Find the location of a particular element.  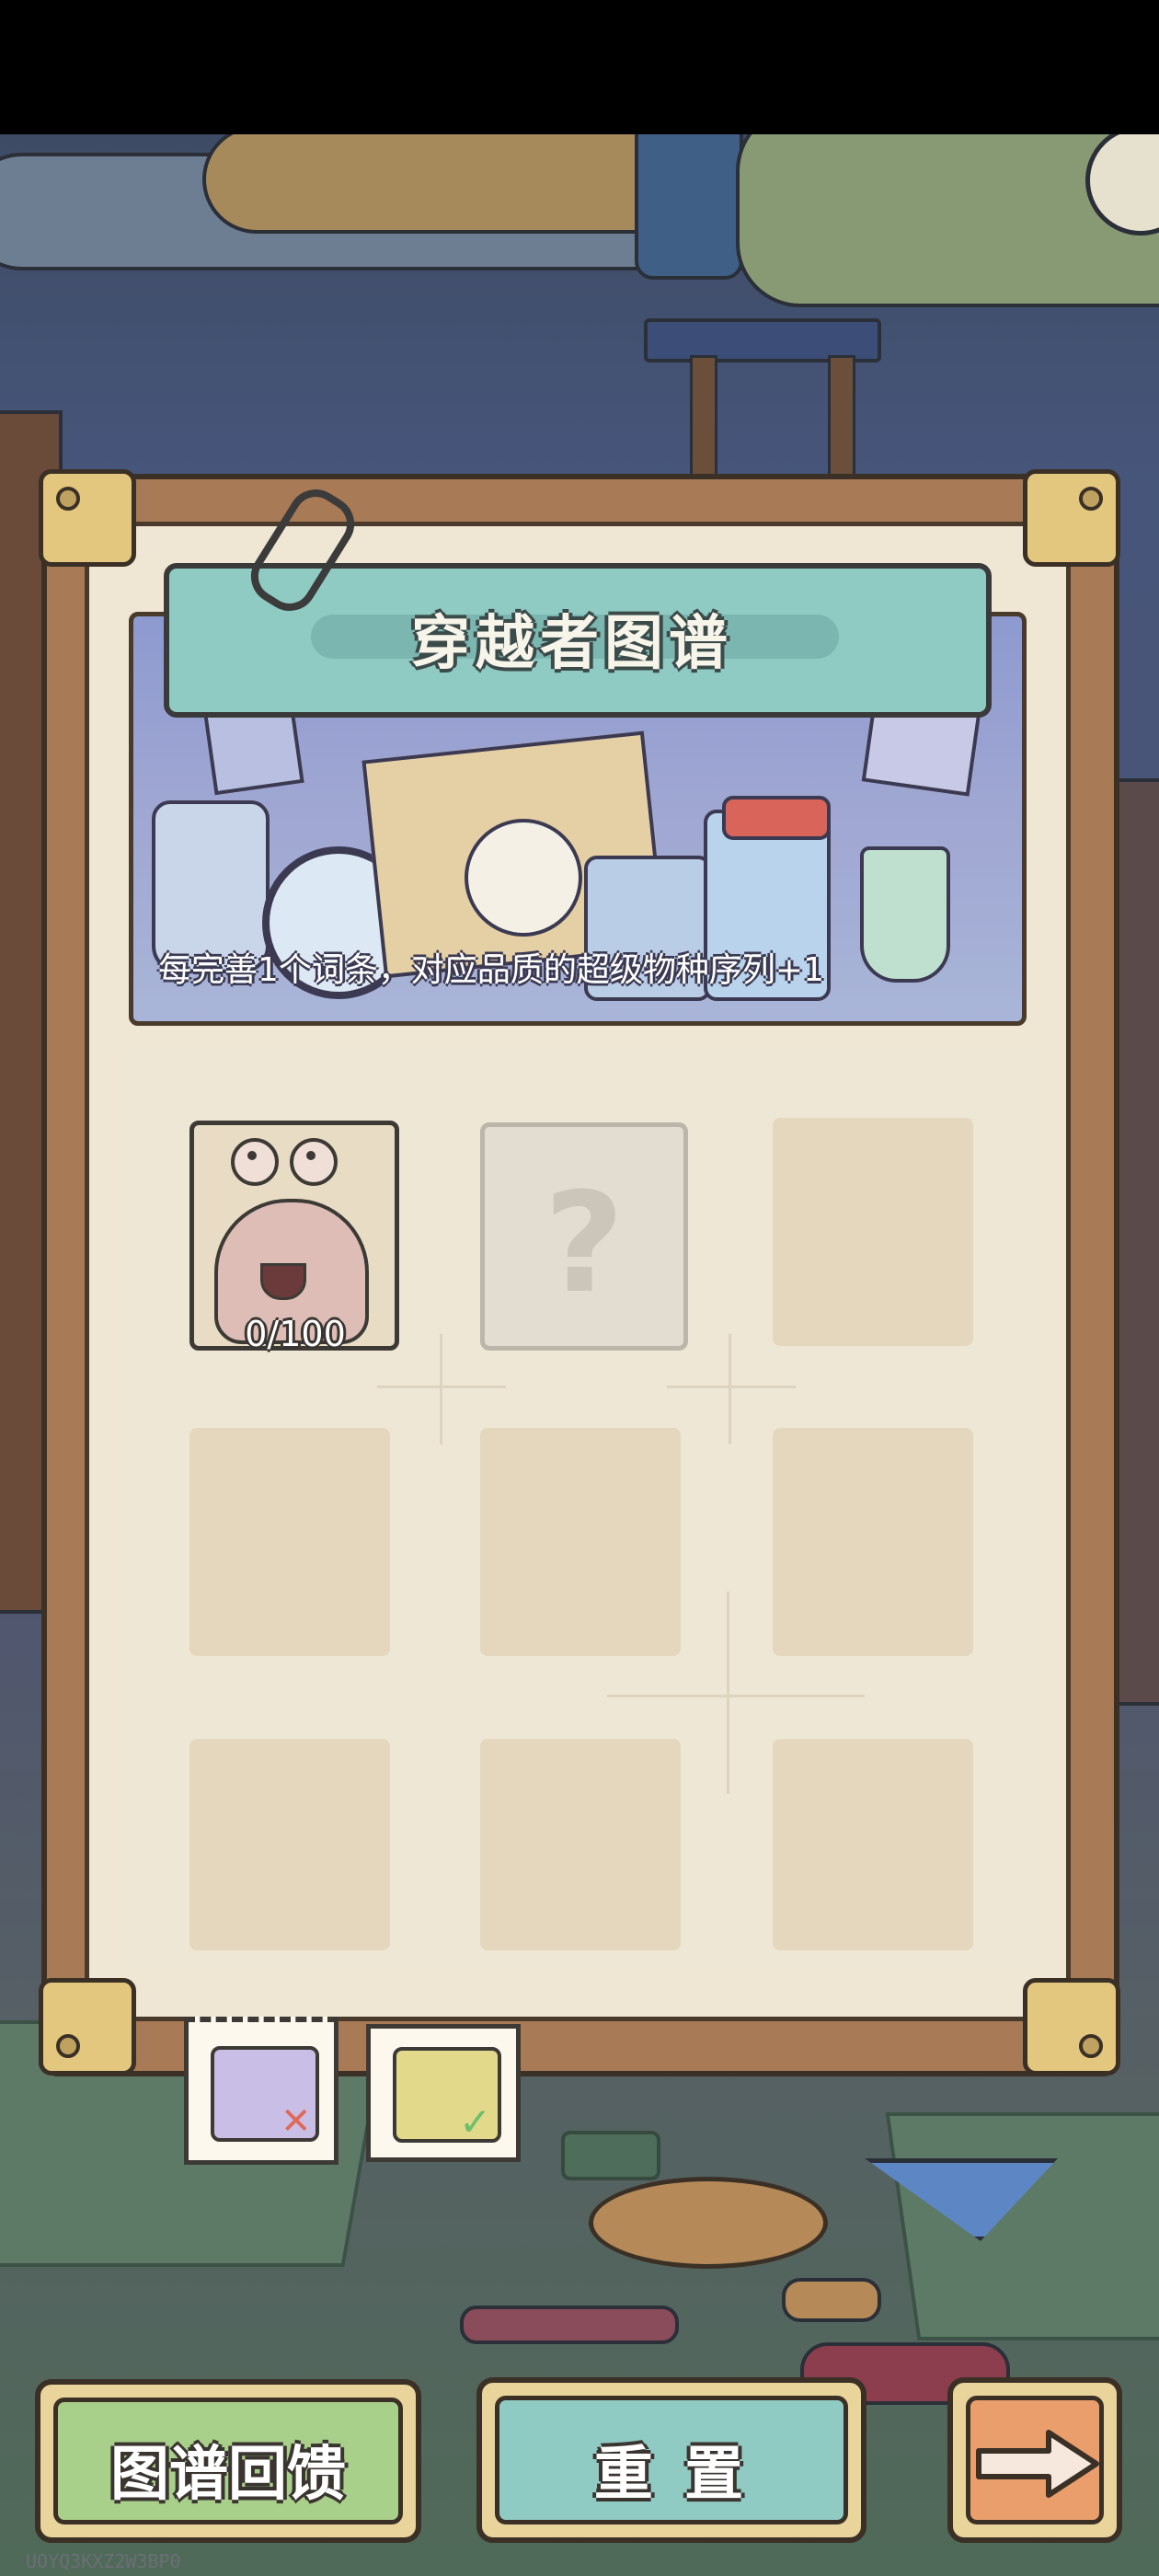

check-mark-icon: ✓ is located at coordinates (475, 2122).